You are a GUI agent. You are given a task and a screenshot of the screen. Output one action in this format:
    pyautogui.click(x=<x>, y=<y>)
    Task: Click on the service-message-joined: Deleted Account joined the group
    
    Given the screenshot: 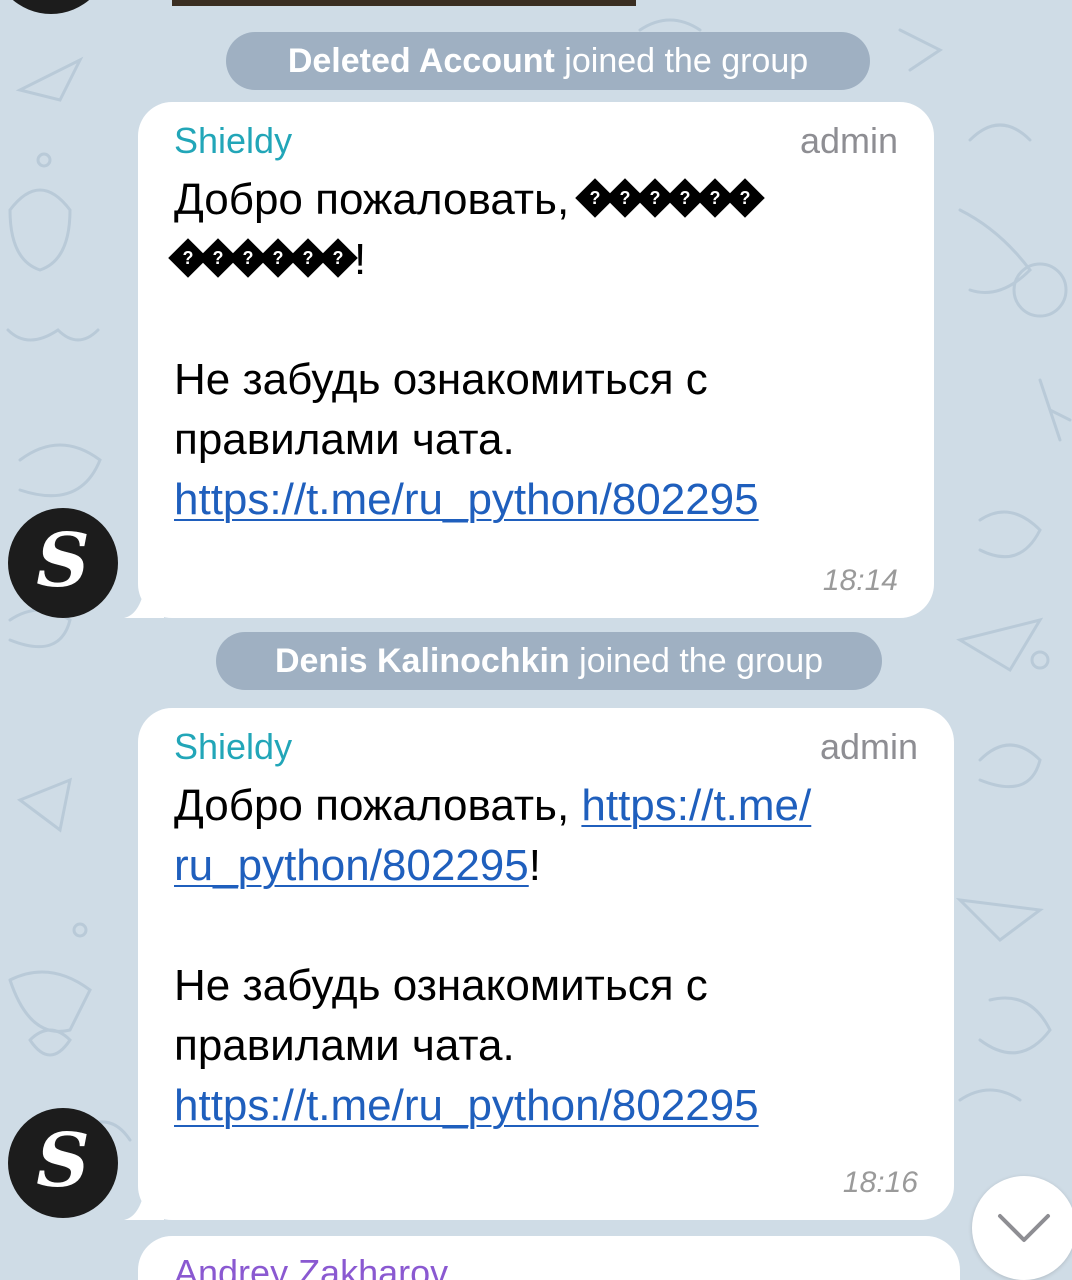 What is the action you would take?
    pyautogui.click(x=548, y=61)
    